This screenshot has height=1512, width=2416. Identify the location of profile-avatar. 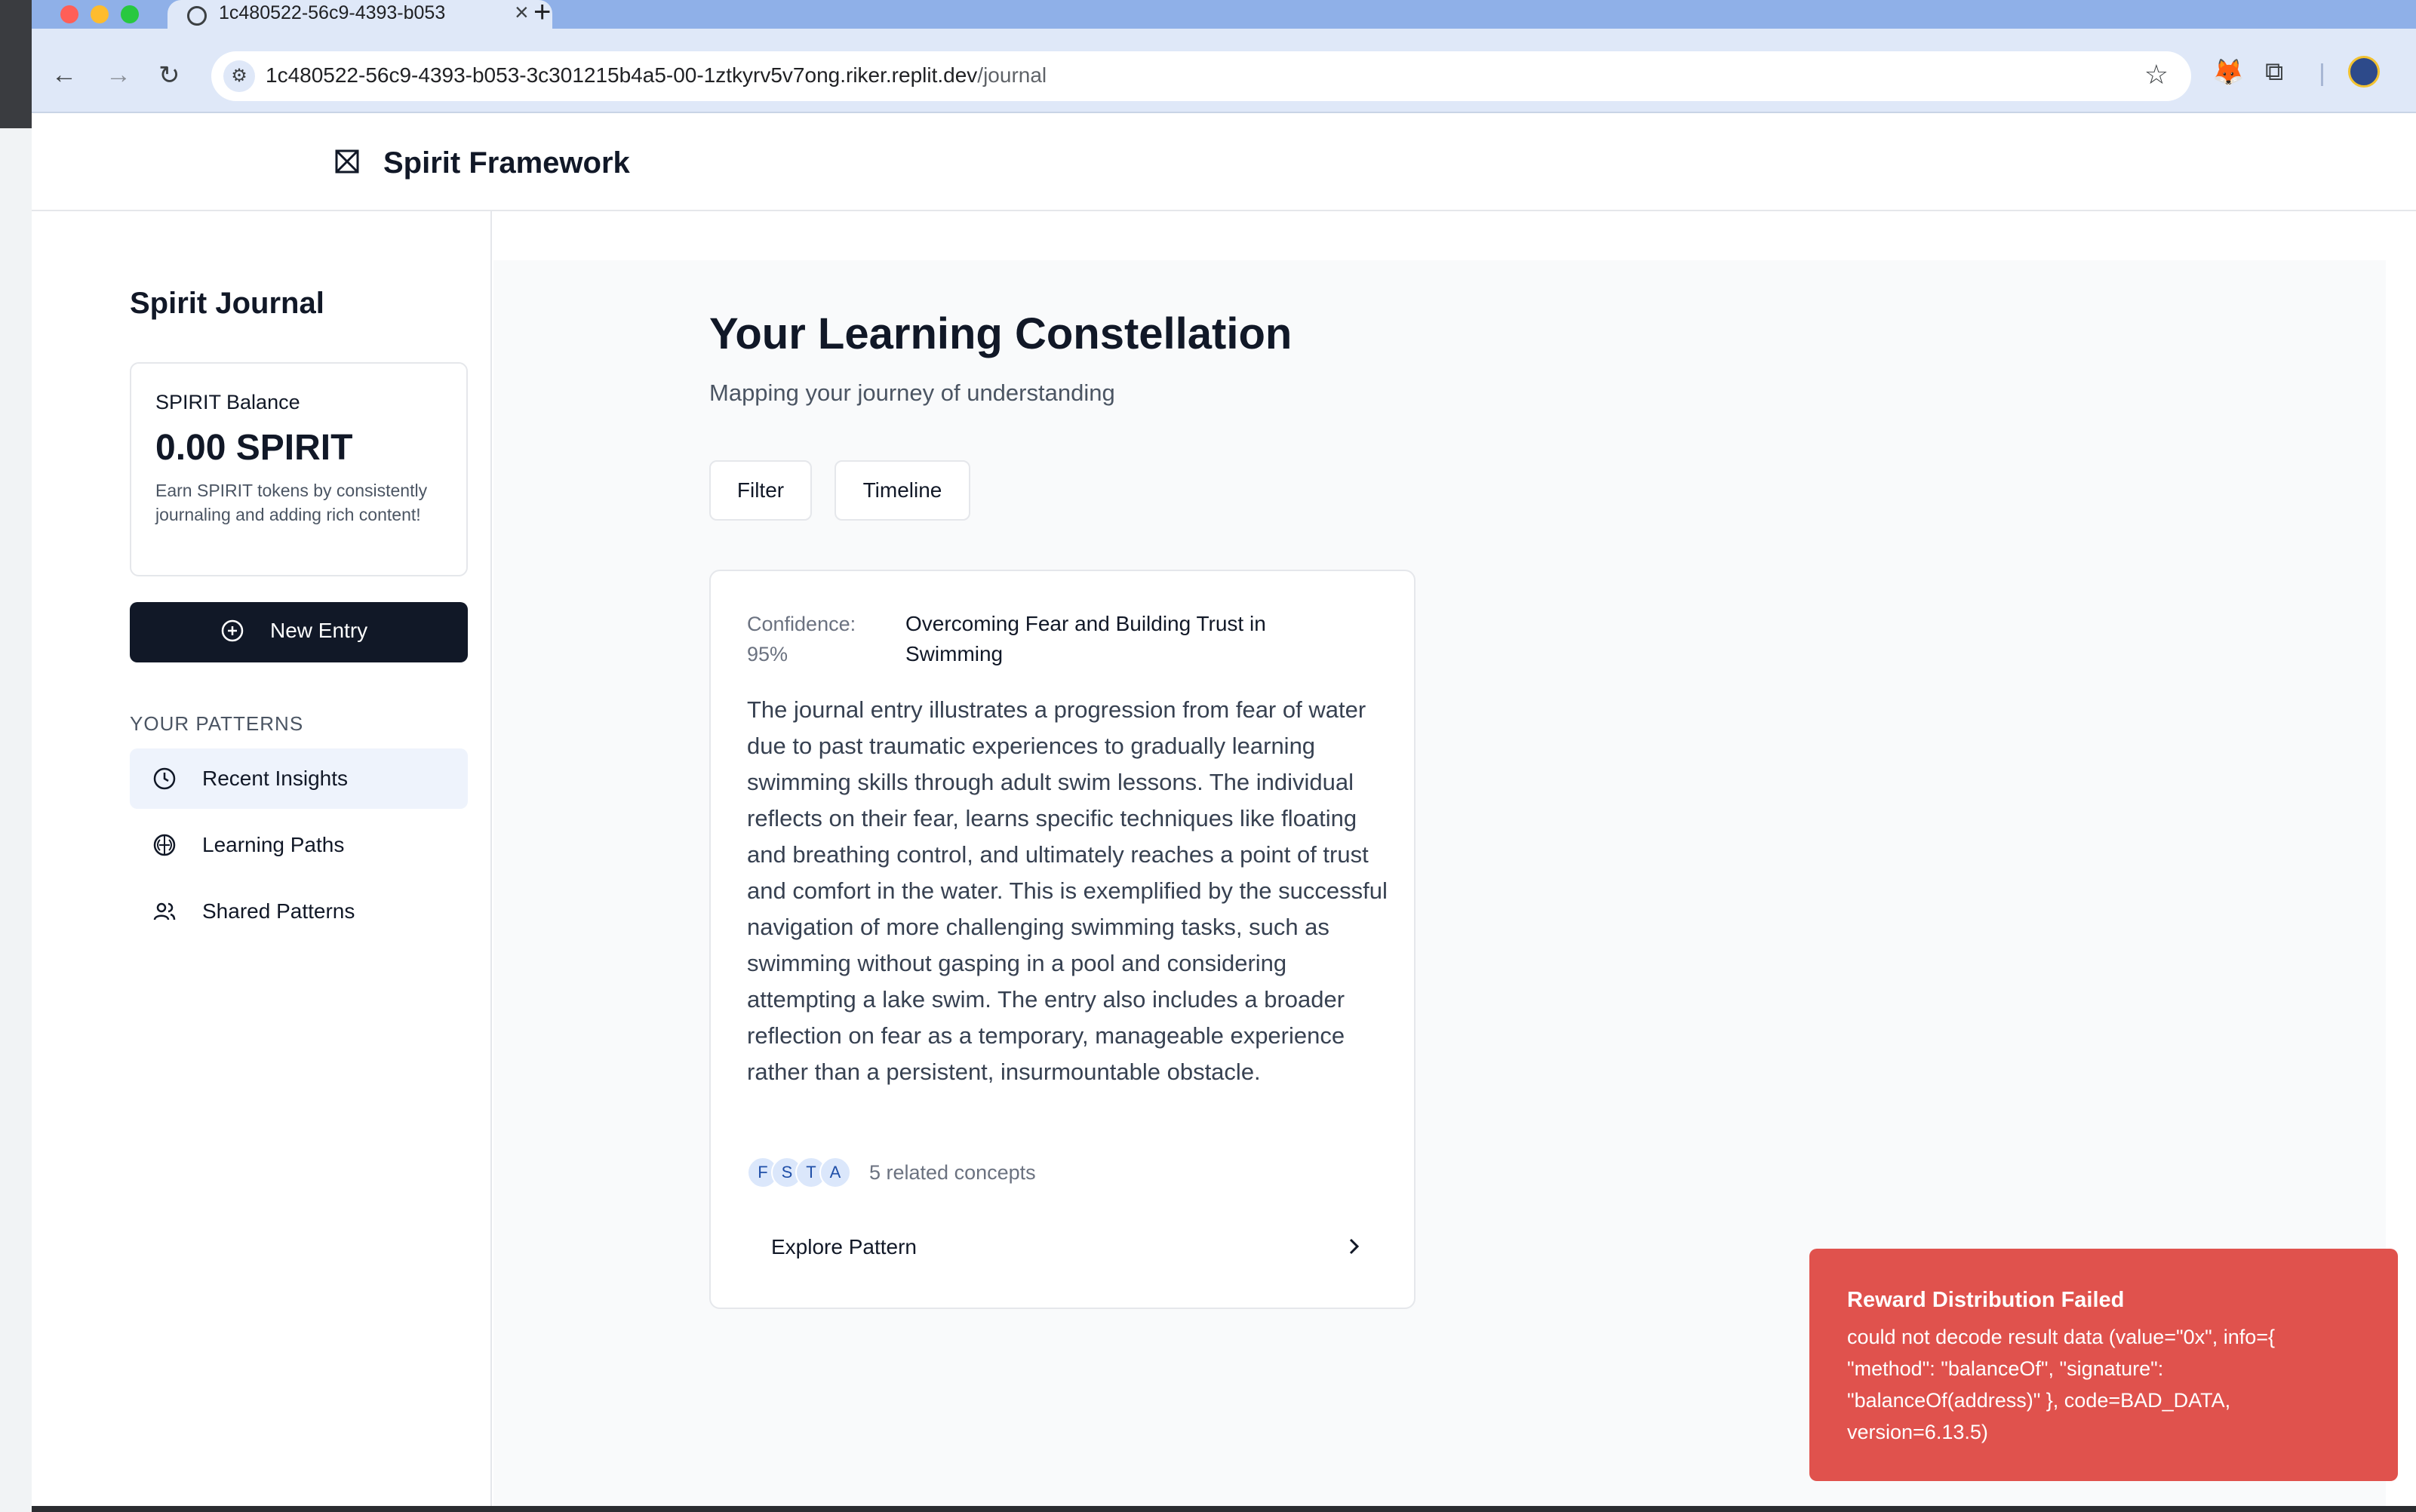
(2364, 72).